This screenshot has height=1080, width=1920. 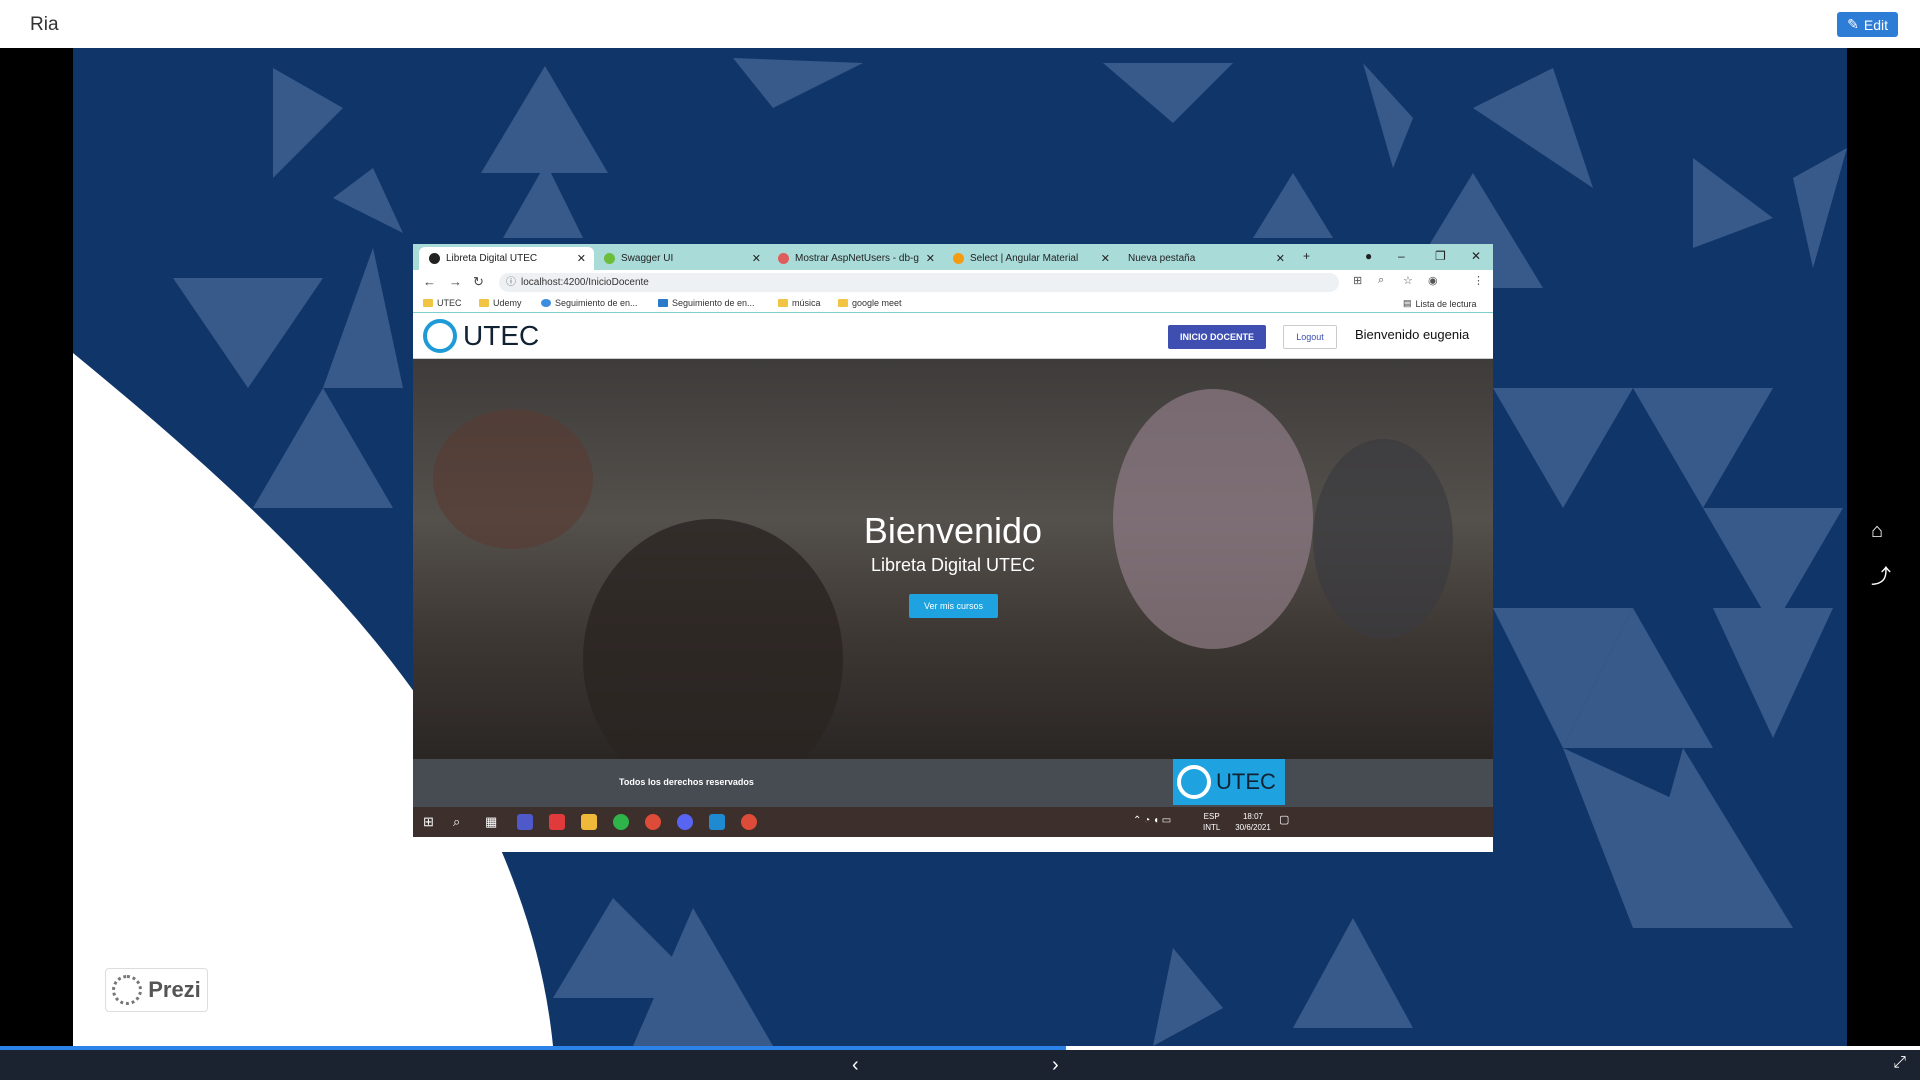 I want to click on tab-label: Swagger UI, so click(x=647, y=258).